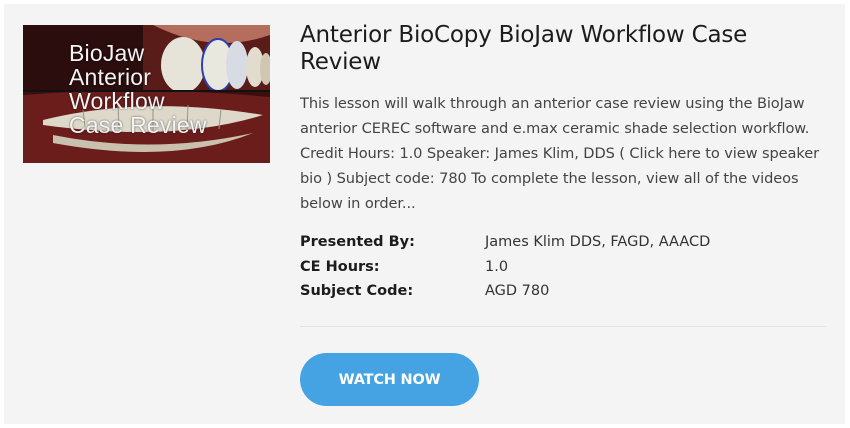  Describe the element at coordinates (517, 291) in the screenshot. I see `meta-value-subject-code: AGD 780` at that location.